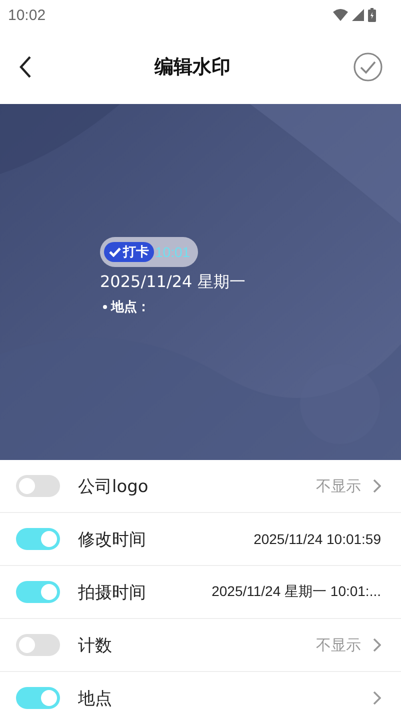 Image resolution: width=401 pixels, height=713 pixels. I want to click on bullet-icon, so click(105, 307).